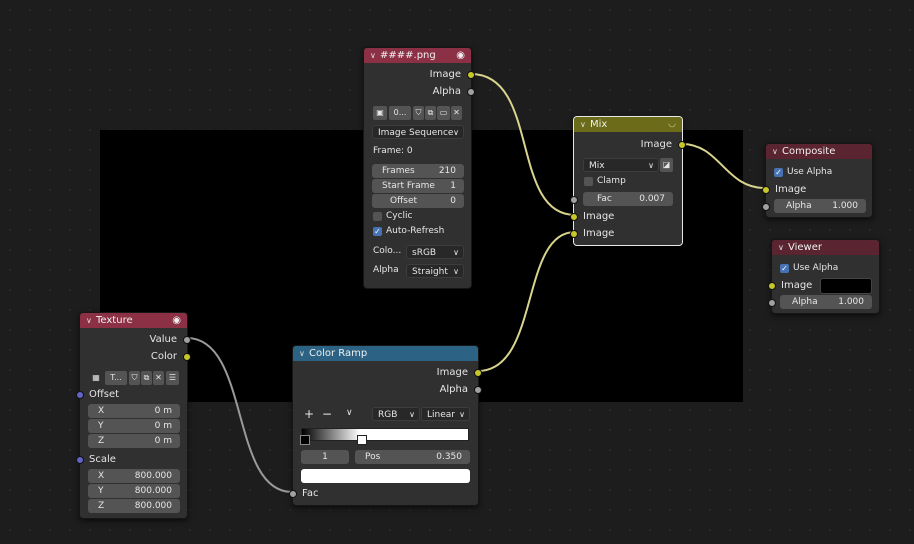 The height and width of the screenshot is (544, 914). Describe the element at coordinates (766, 207) in the screenshot. I see `composite-input-alpha-socket` at that location.